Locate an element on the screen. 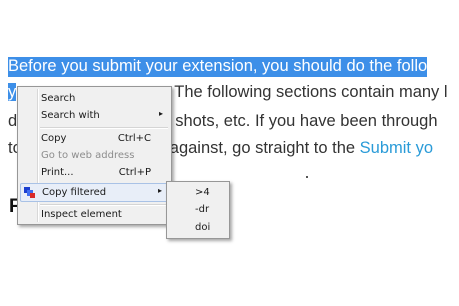 The width and height of the screenshot is (459, 306). text-line-4-mid: against, go straight to the is located at coordinates (264, 148).